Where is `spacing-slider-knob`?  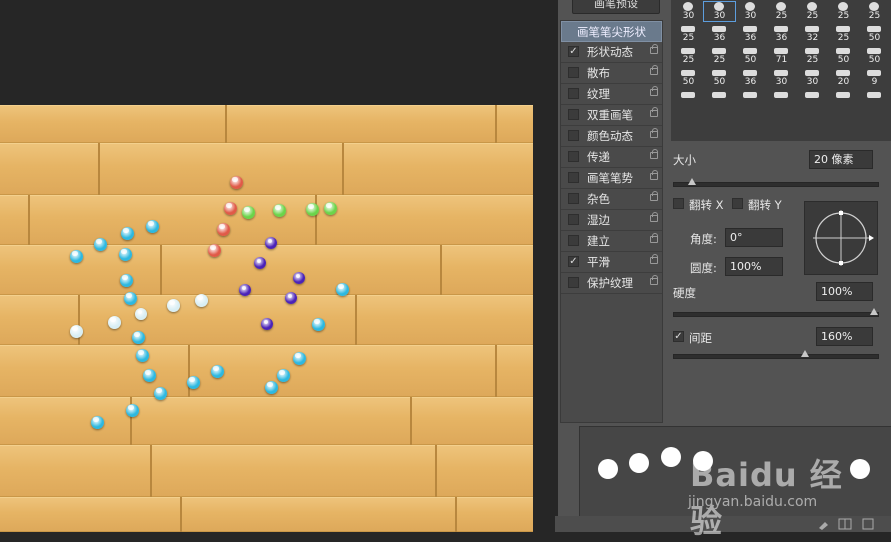 spacing-slider-knob is located at coordinates (804, 353).